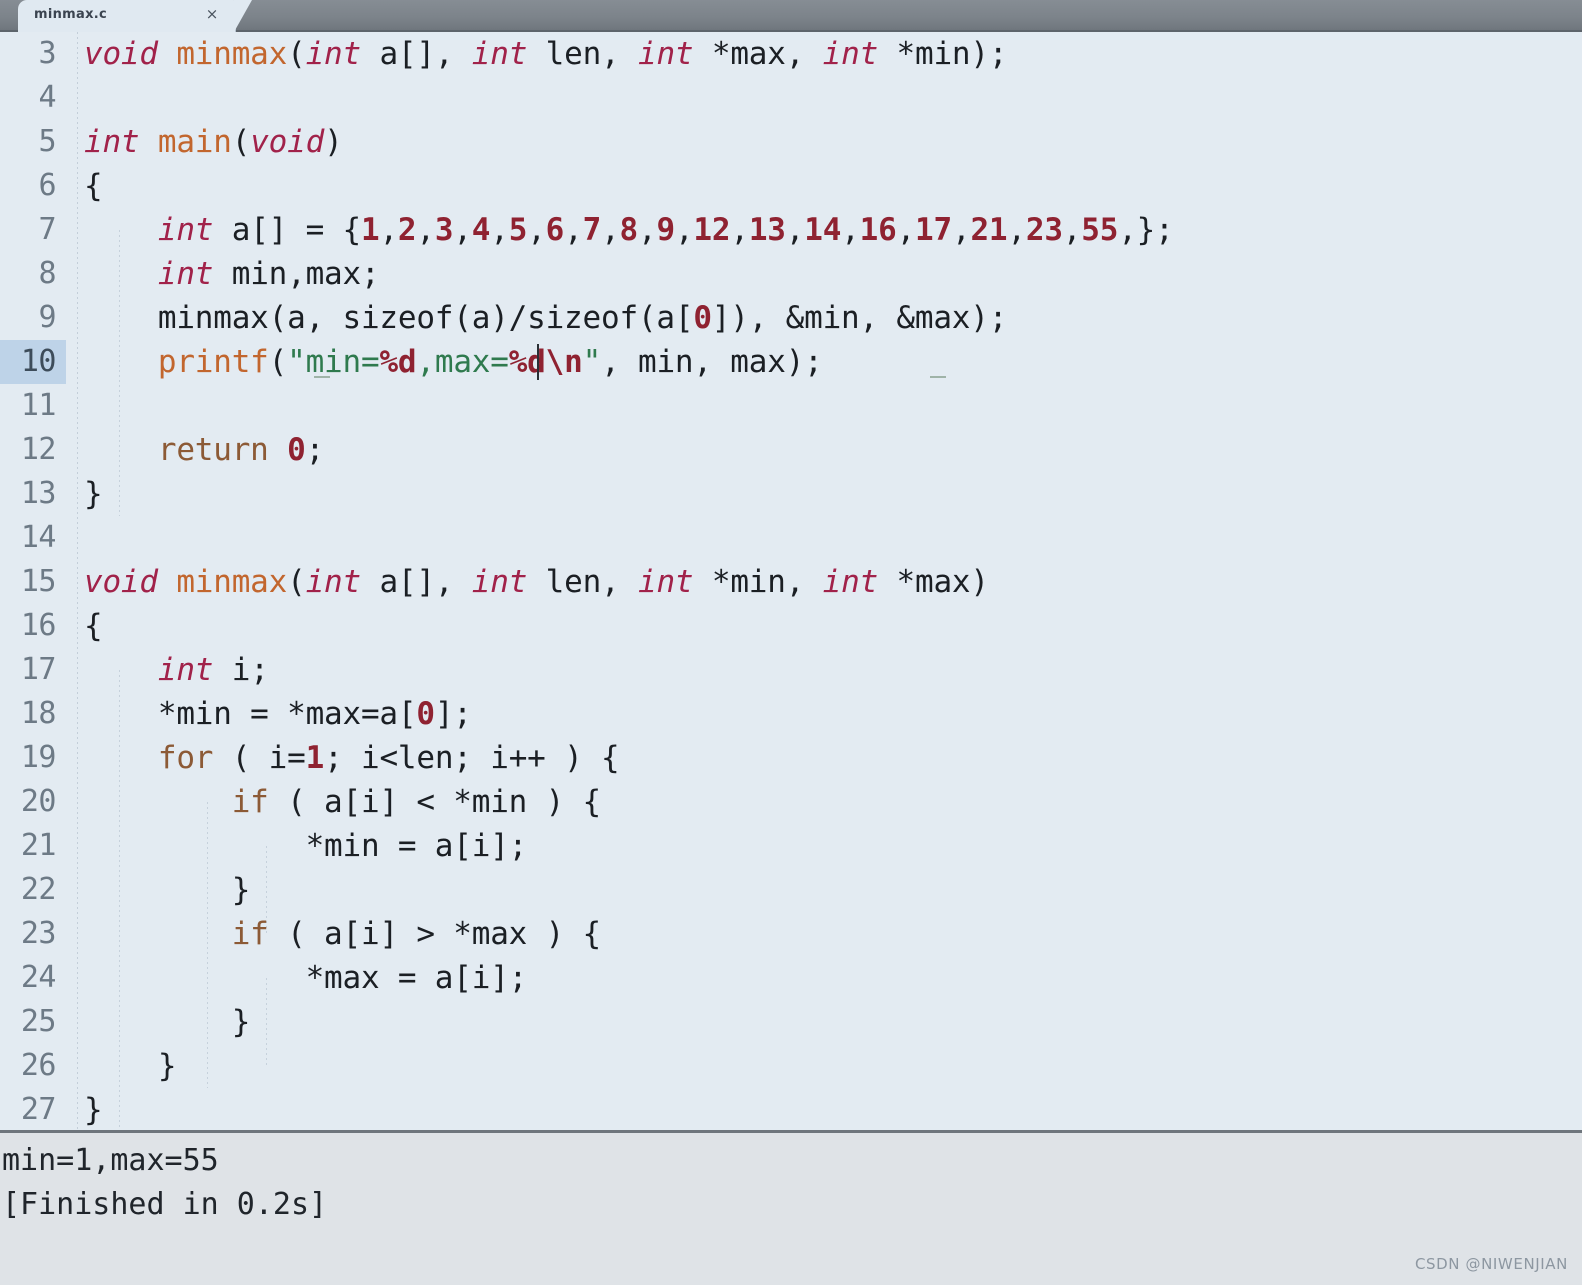 This screenshot has width=1582, height=1285. I want to click on tab-label: minmax.c, so click(71, 14).